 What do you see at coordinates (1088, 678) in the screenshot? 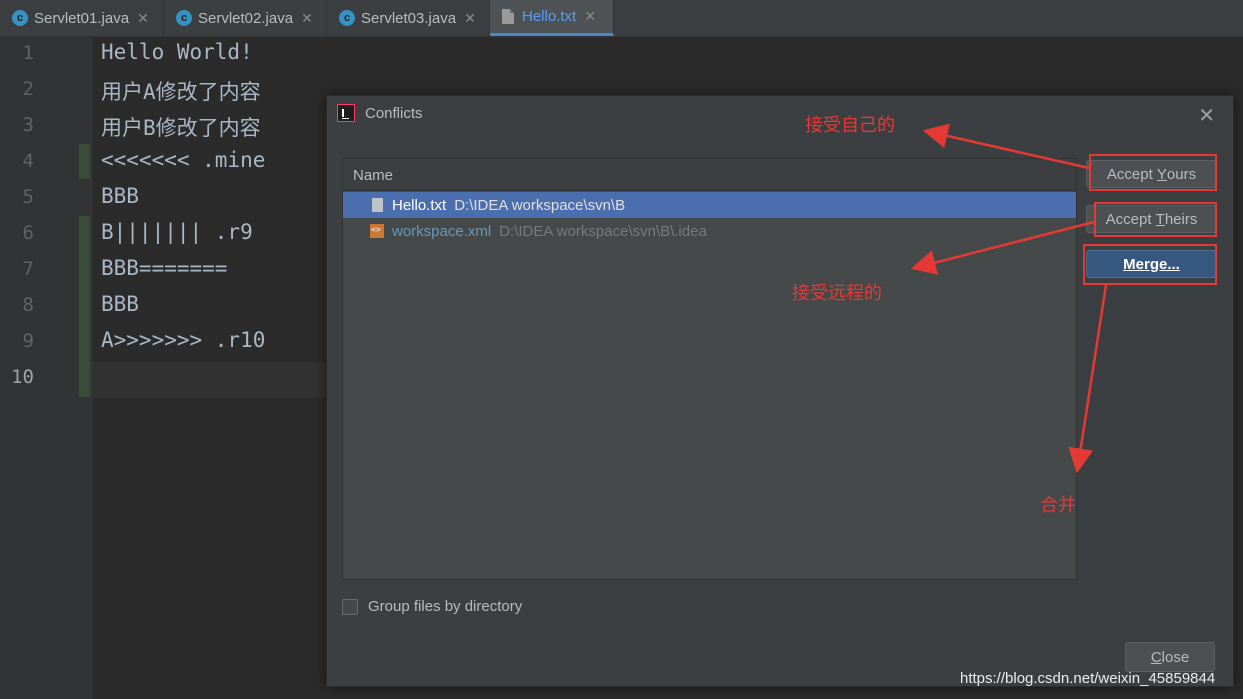
I see `watermark: https://blog.csdn.net/weixin_45859844` at bounding box center [1088, 678].